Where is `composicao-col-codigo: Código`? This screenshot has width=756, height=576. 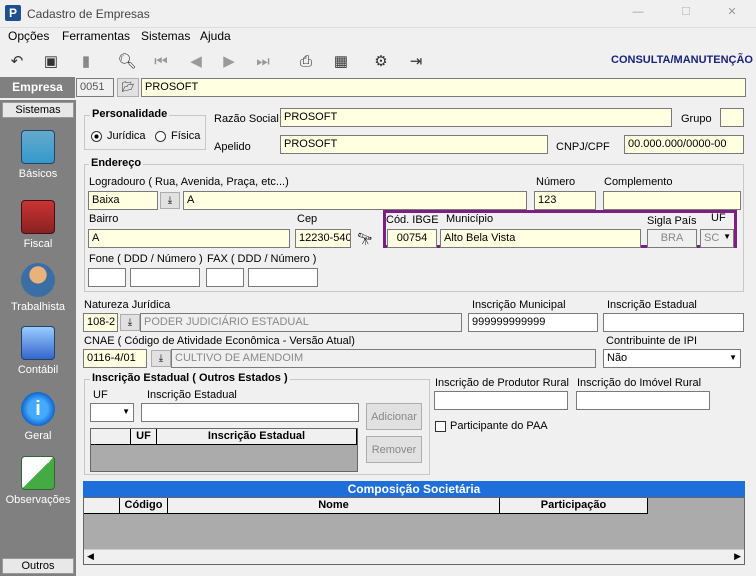 composicao-col-codigo: Código is located at coordinates (144, 506).